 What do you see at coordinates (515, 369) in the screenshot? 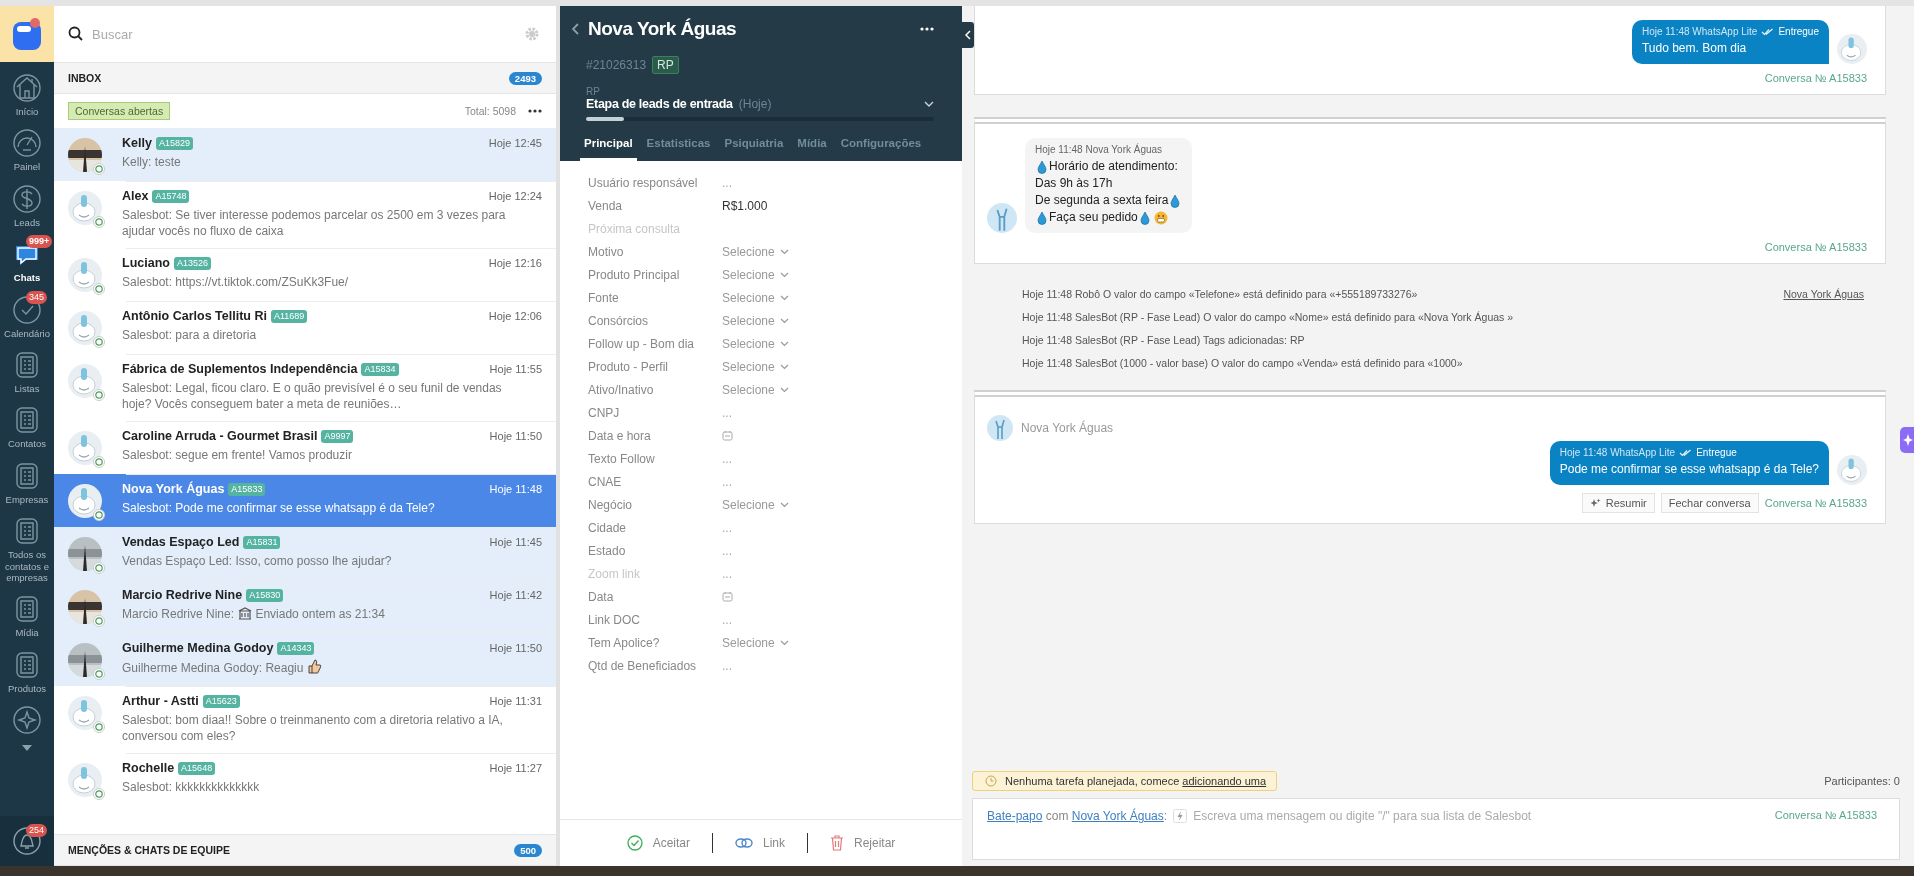
I see `message-time: Hoje 11:55` at bounding box center [515, 369].